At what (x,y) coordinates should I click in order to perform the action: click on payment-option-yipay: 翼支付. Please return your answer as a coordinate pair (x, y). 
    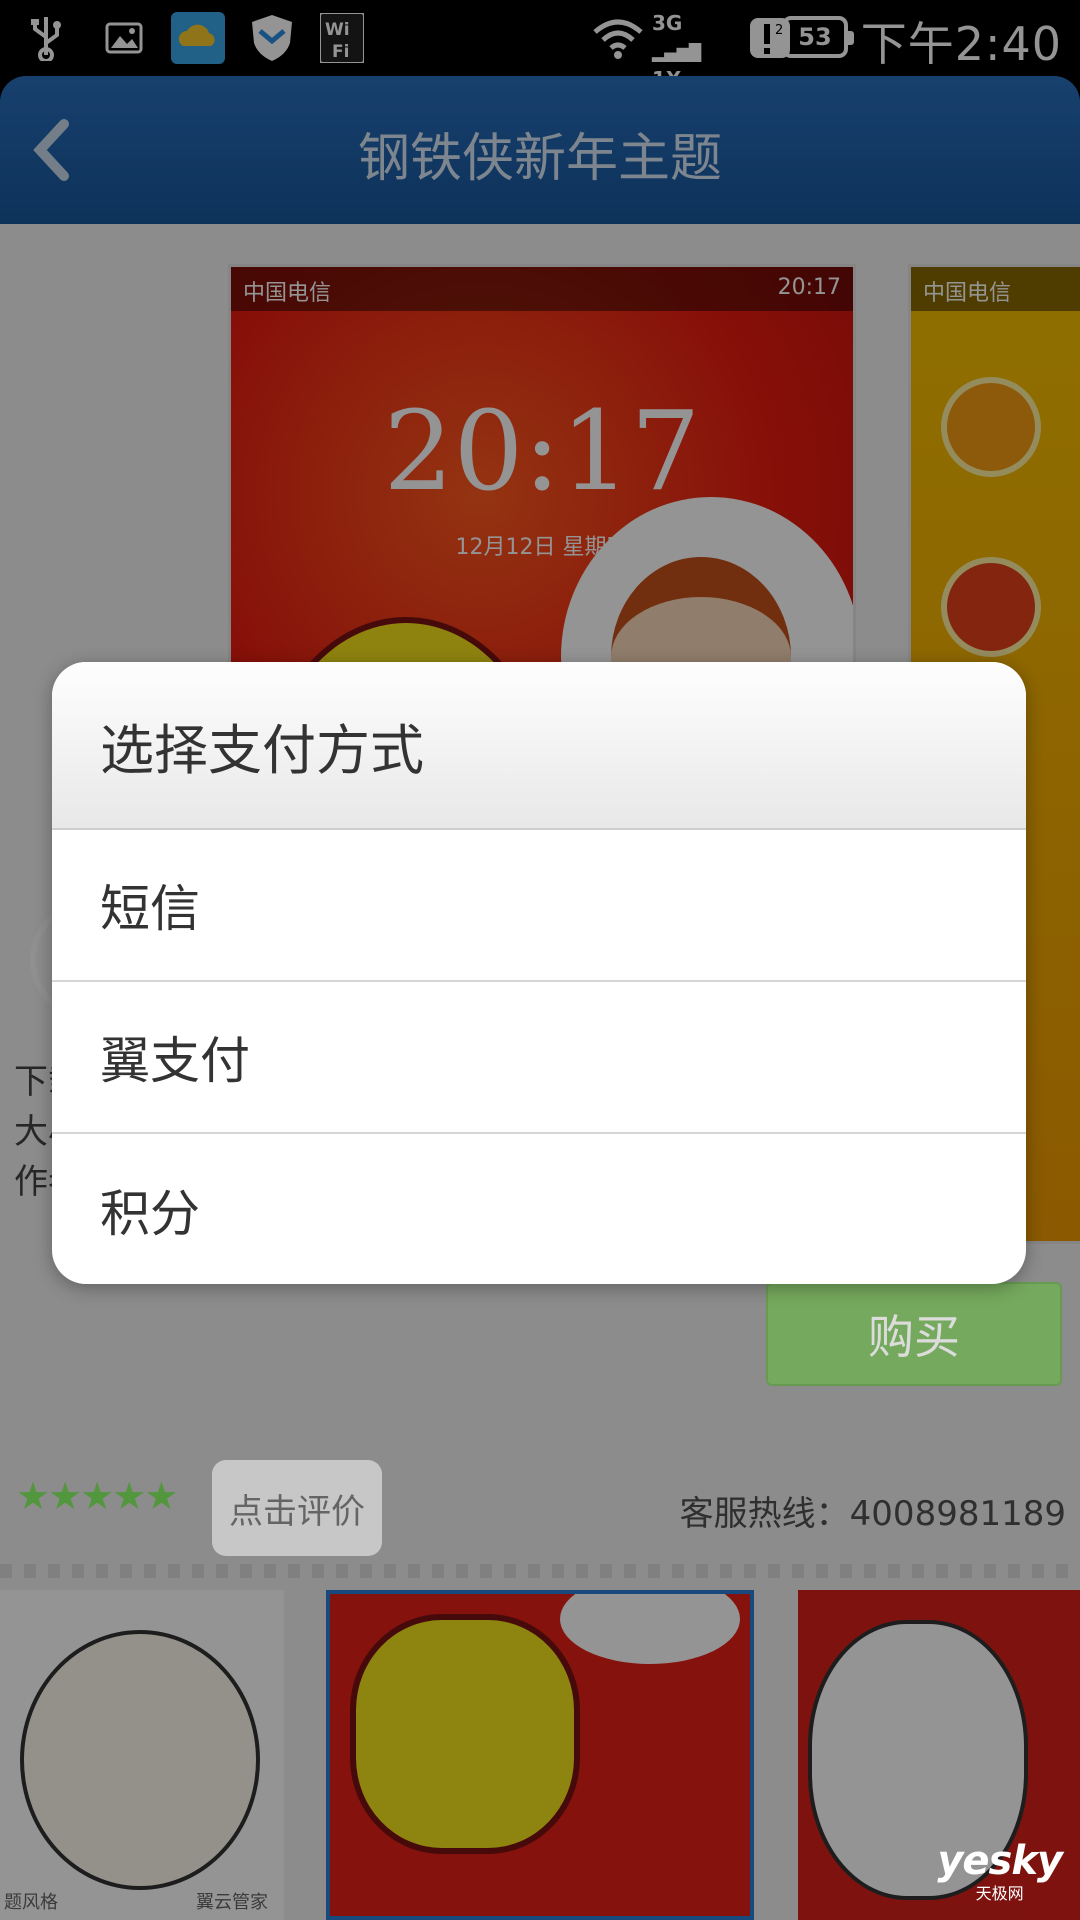
    Looking at the image, I should click on (539, 1058).